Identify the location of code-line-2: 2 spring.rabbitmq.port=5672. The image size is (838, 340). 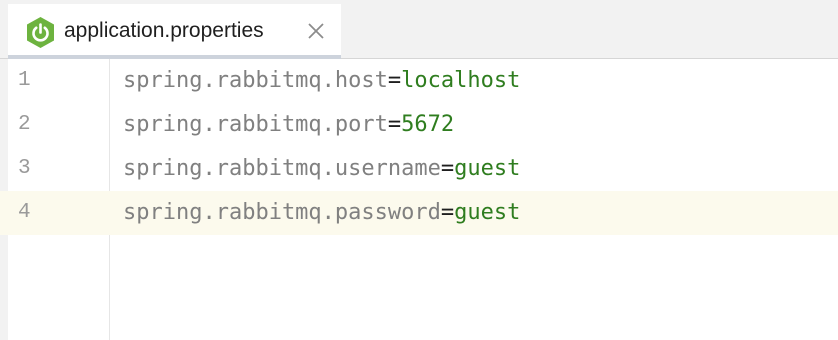
(419, 125).